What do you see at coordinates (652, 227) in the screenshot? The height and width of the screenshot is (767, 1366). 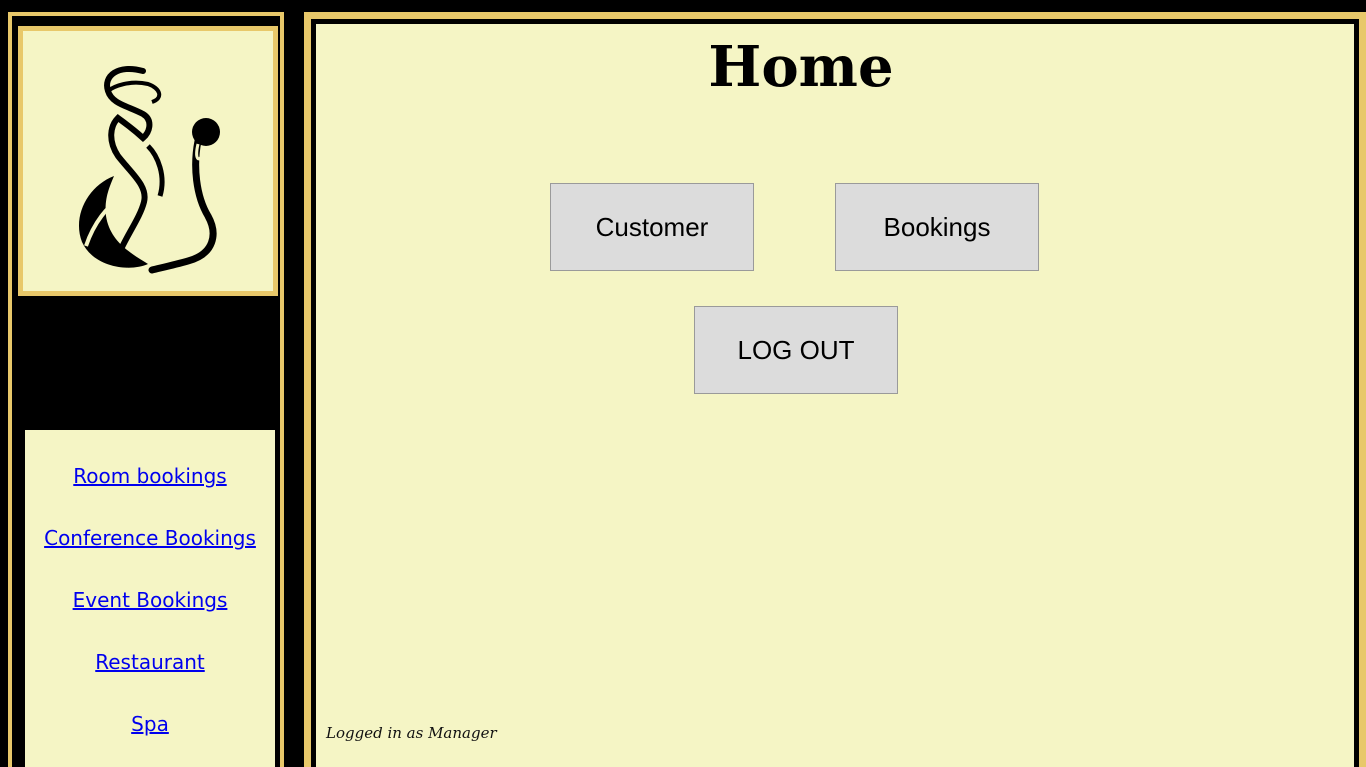 I see `customer-button: Customer` at bounding box center [652, 227].